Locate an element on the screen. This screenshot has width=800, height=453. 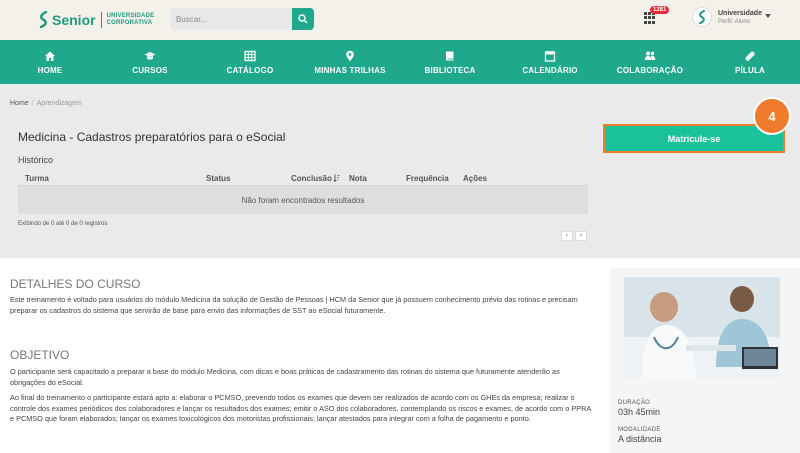
doctors-illustration-icon is located at coordinates (702, 327).